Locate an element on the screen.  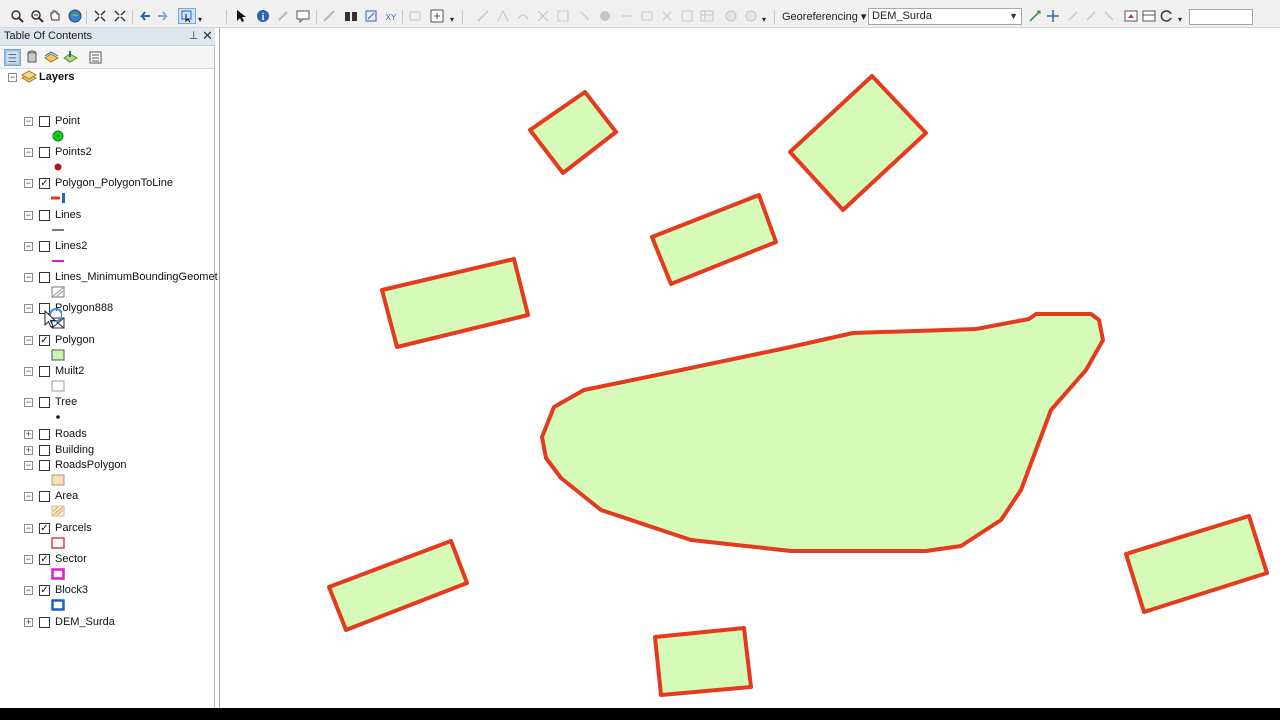
layer-name-label: Sector is located at coordinates (71, 559).